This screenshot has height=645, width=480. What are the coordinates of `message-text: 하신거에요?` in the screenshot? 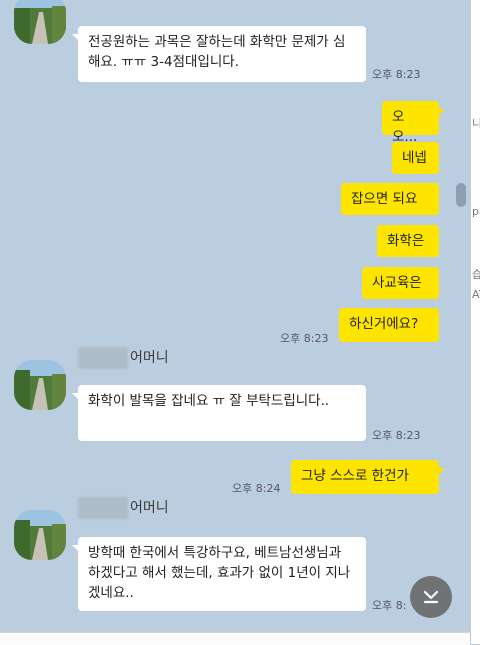 It's located at (384, 324).